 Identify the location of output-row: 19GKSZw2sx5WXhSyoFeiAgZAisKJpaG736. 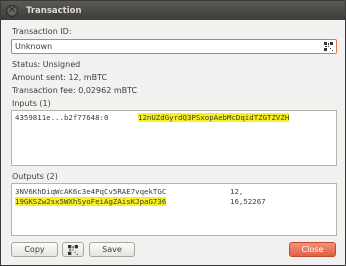
(91, 201).